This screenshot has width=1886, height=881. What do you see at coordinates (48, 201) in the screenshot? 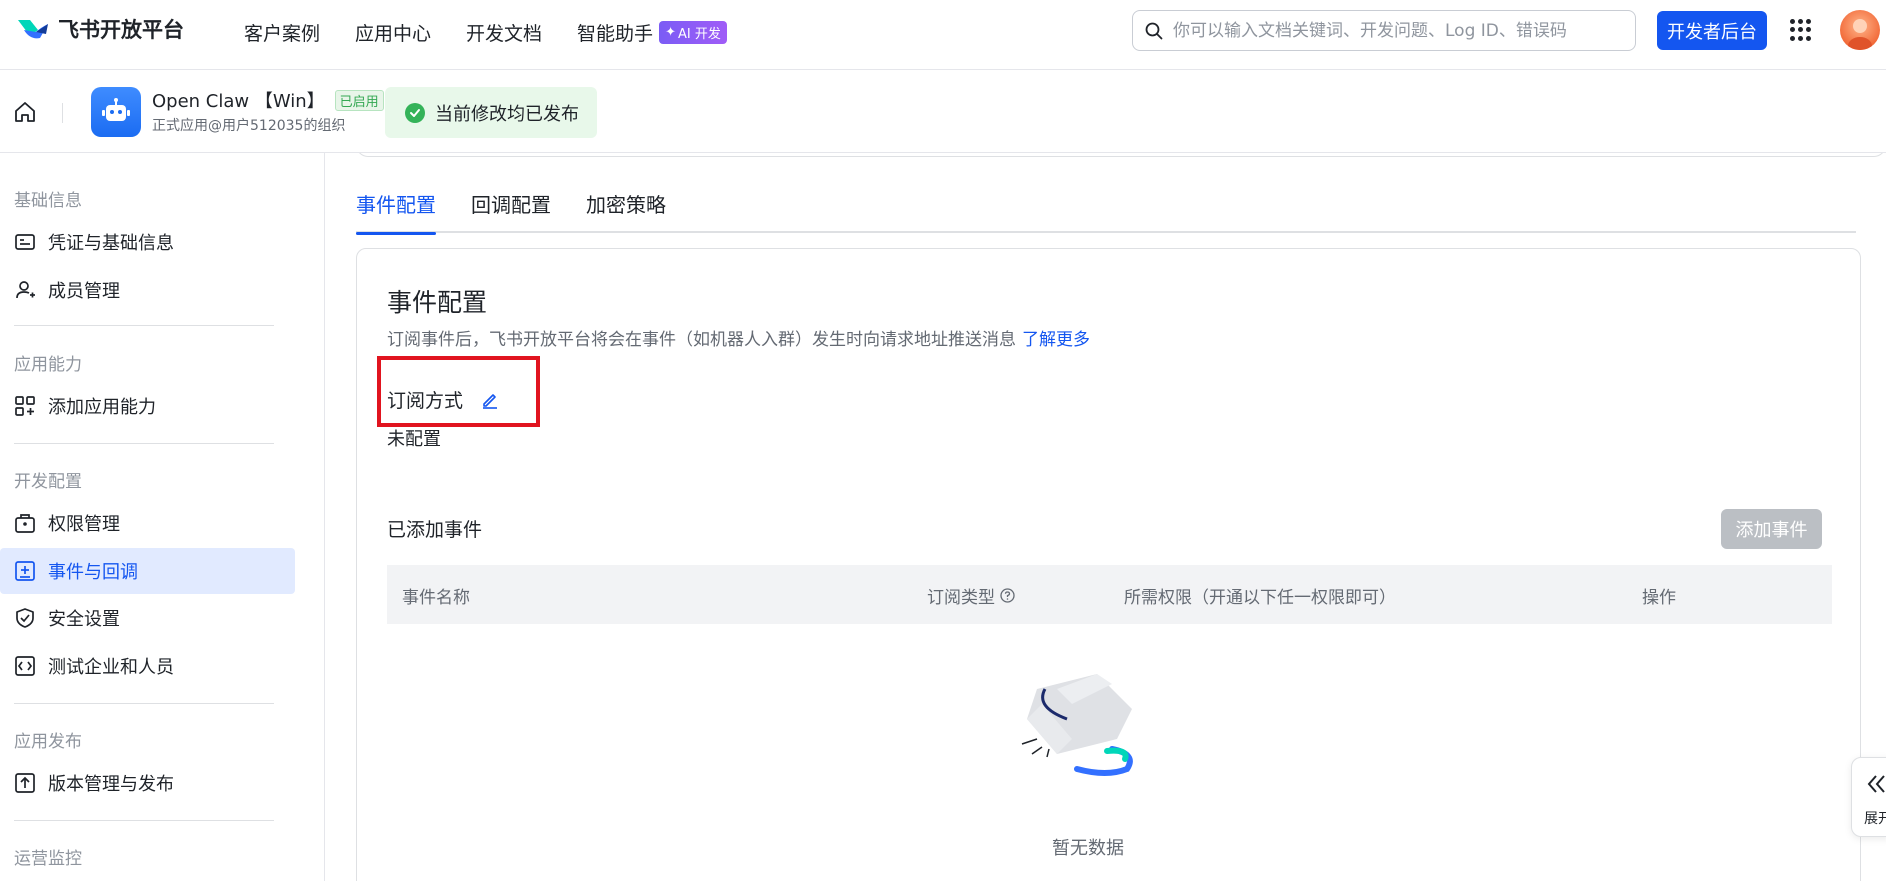
I see `sidebar-group-basic: 基础信息` at bounding box center [48, 201].